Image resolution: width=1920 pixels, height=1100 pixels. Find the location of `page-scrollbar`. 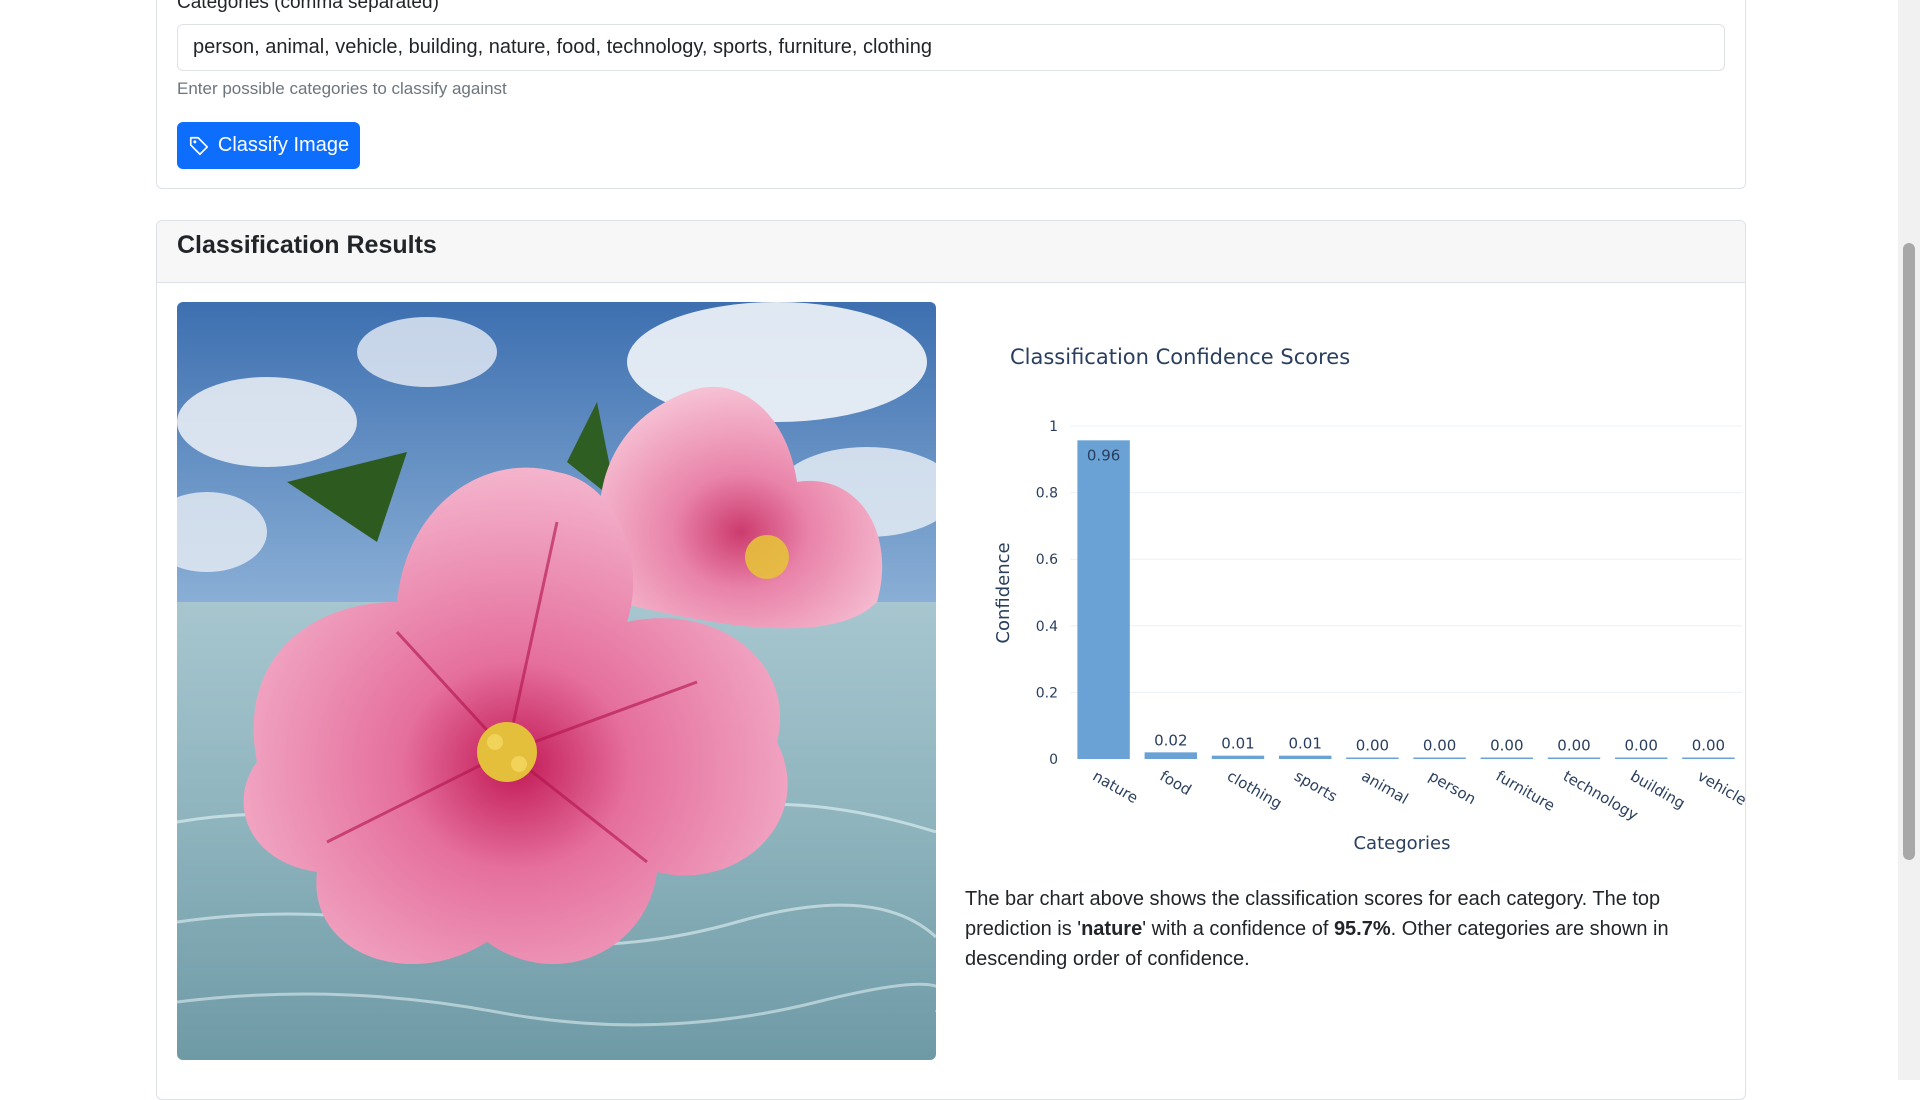

page-scrollbar is located at coordinates (1909, 540).